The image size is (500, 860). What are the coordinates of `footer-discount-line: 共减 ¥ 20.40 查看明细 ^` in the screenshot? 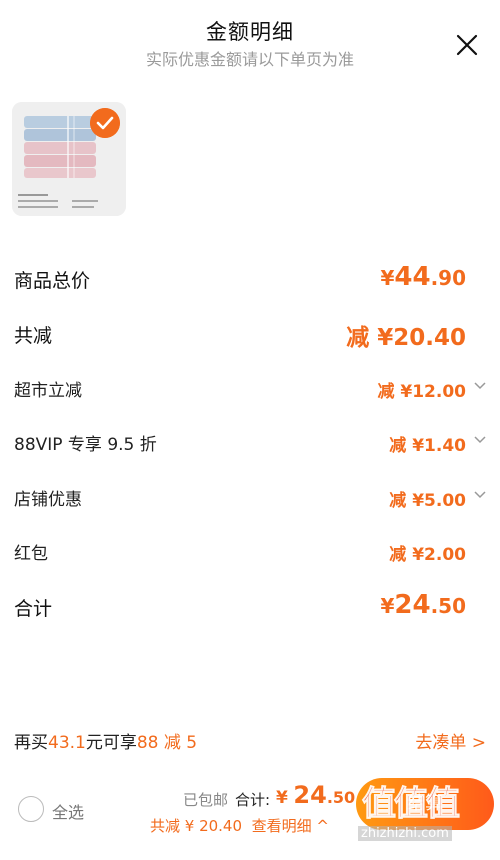 It's located at (239, 826).